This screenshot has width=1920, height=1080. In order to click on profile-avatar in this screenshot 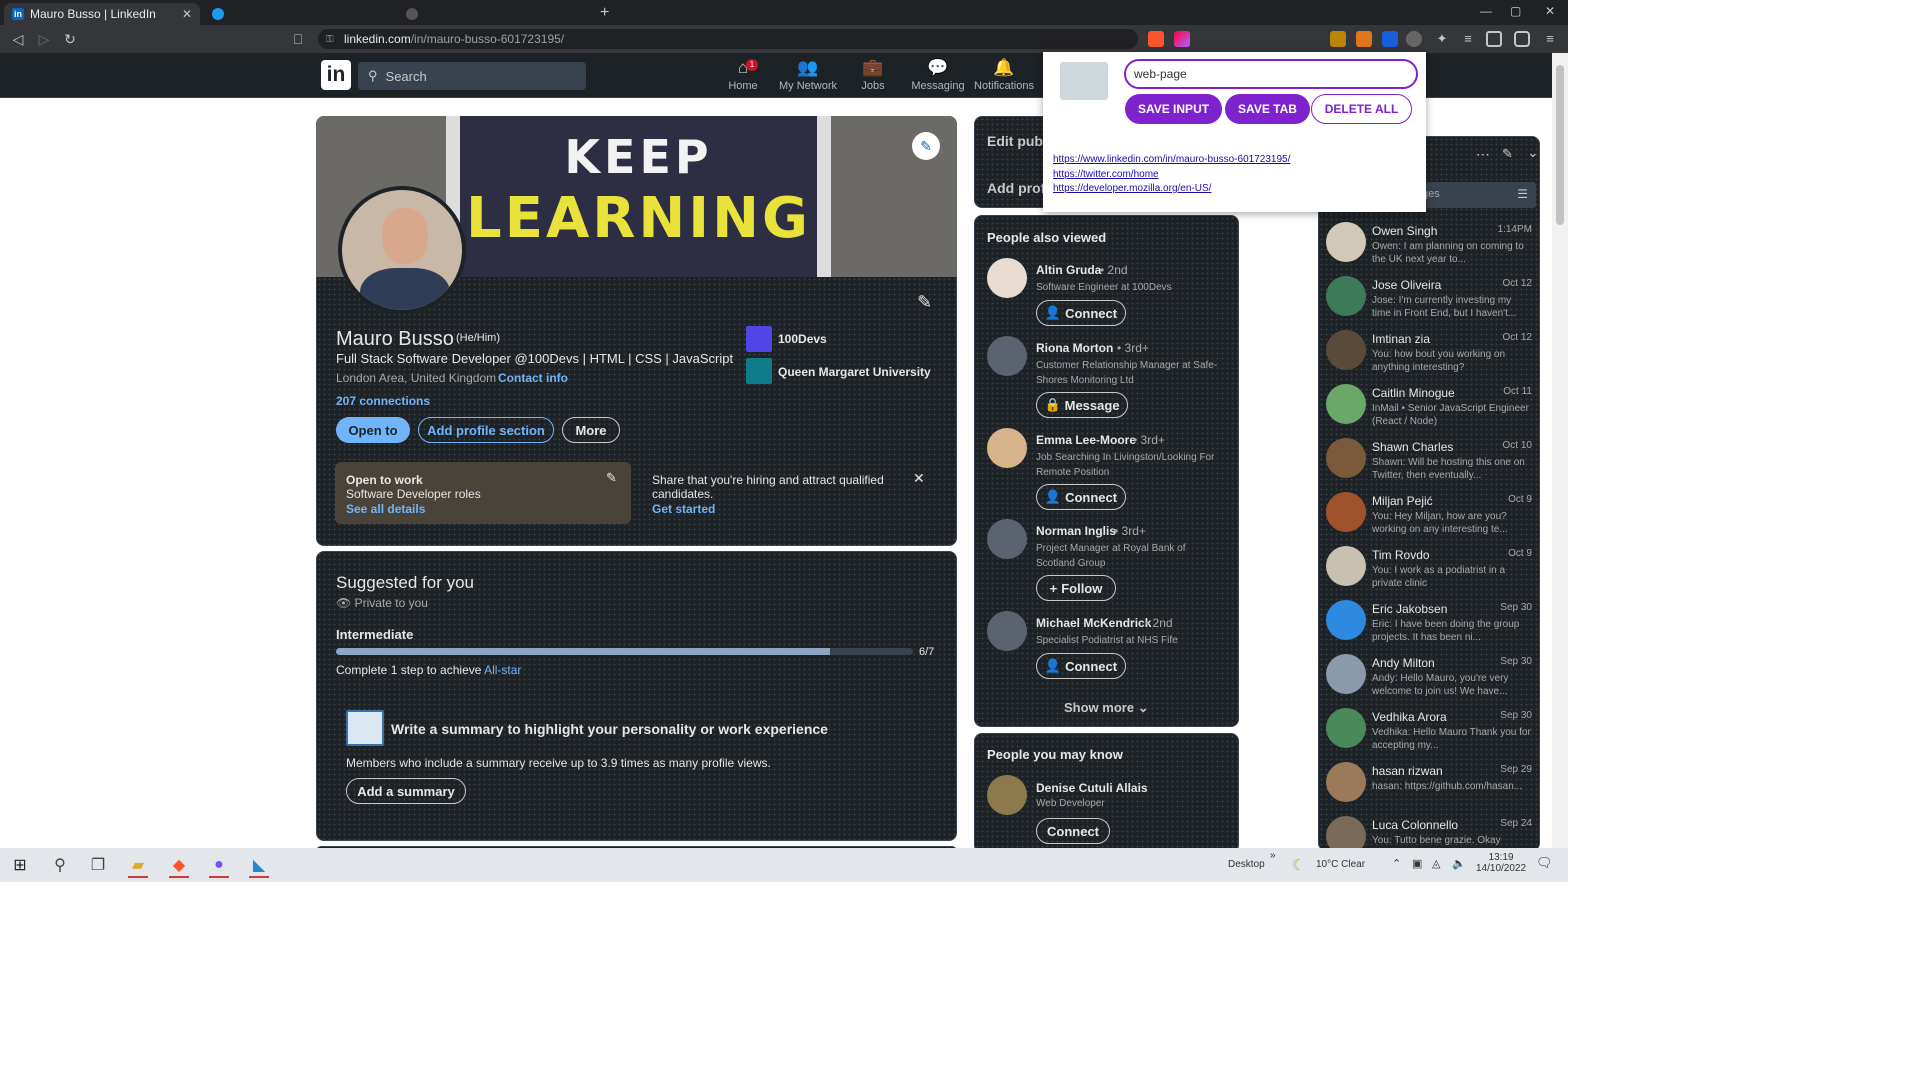, I will do `click(402, 250)`.